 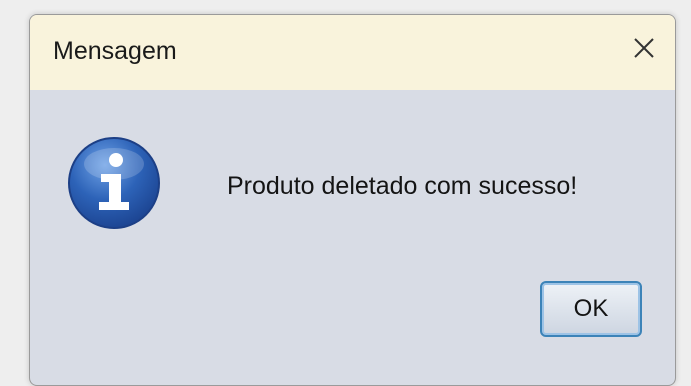 What do you see at coordinates (114, 183) in the screenshot?
I see `info-icon` at bounding box center [114, 183].